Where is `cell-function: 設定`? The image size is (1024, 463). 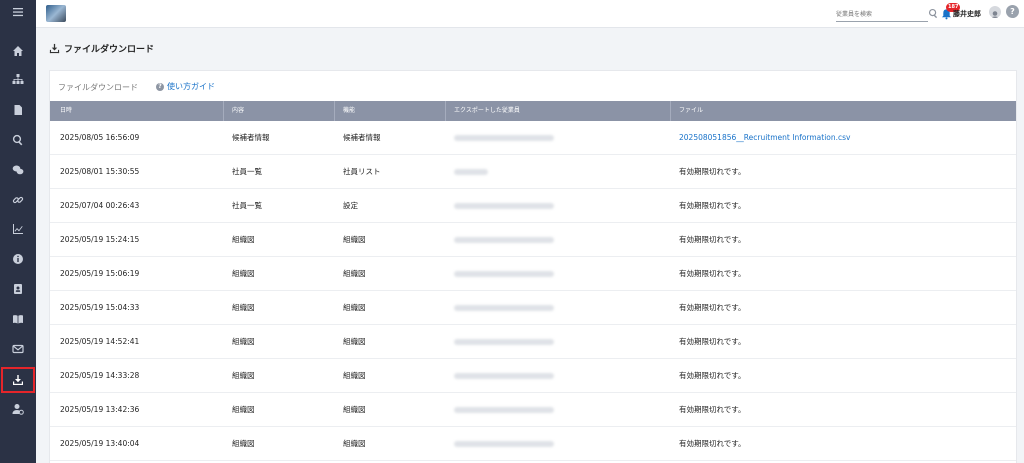 cell-function: 設定 is located at coordinates (350, 205).